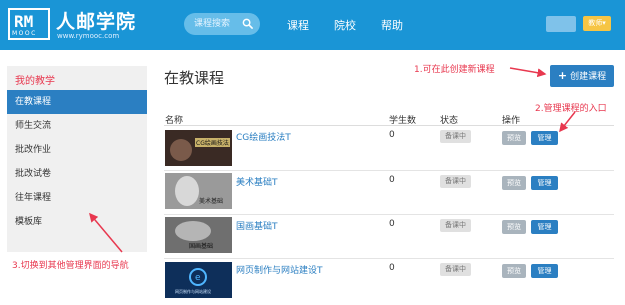 The image size is (625, 305). Describe the element at coordinates (263, 136) in the screenshot. I see `course-name: CG绘画技法T` at that location.